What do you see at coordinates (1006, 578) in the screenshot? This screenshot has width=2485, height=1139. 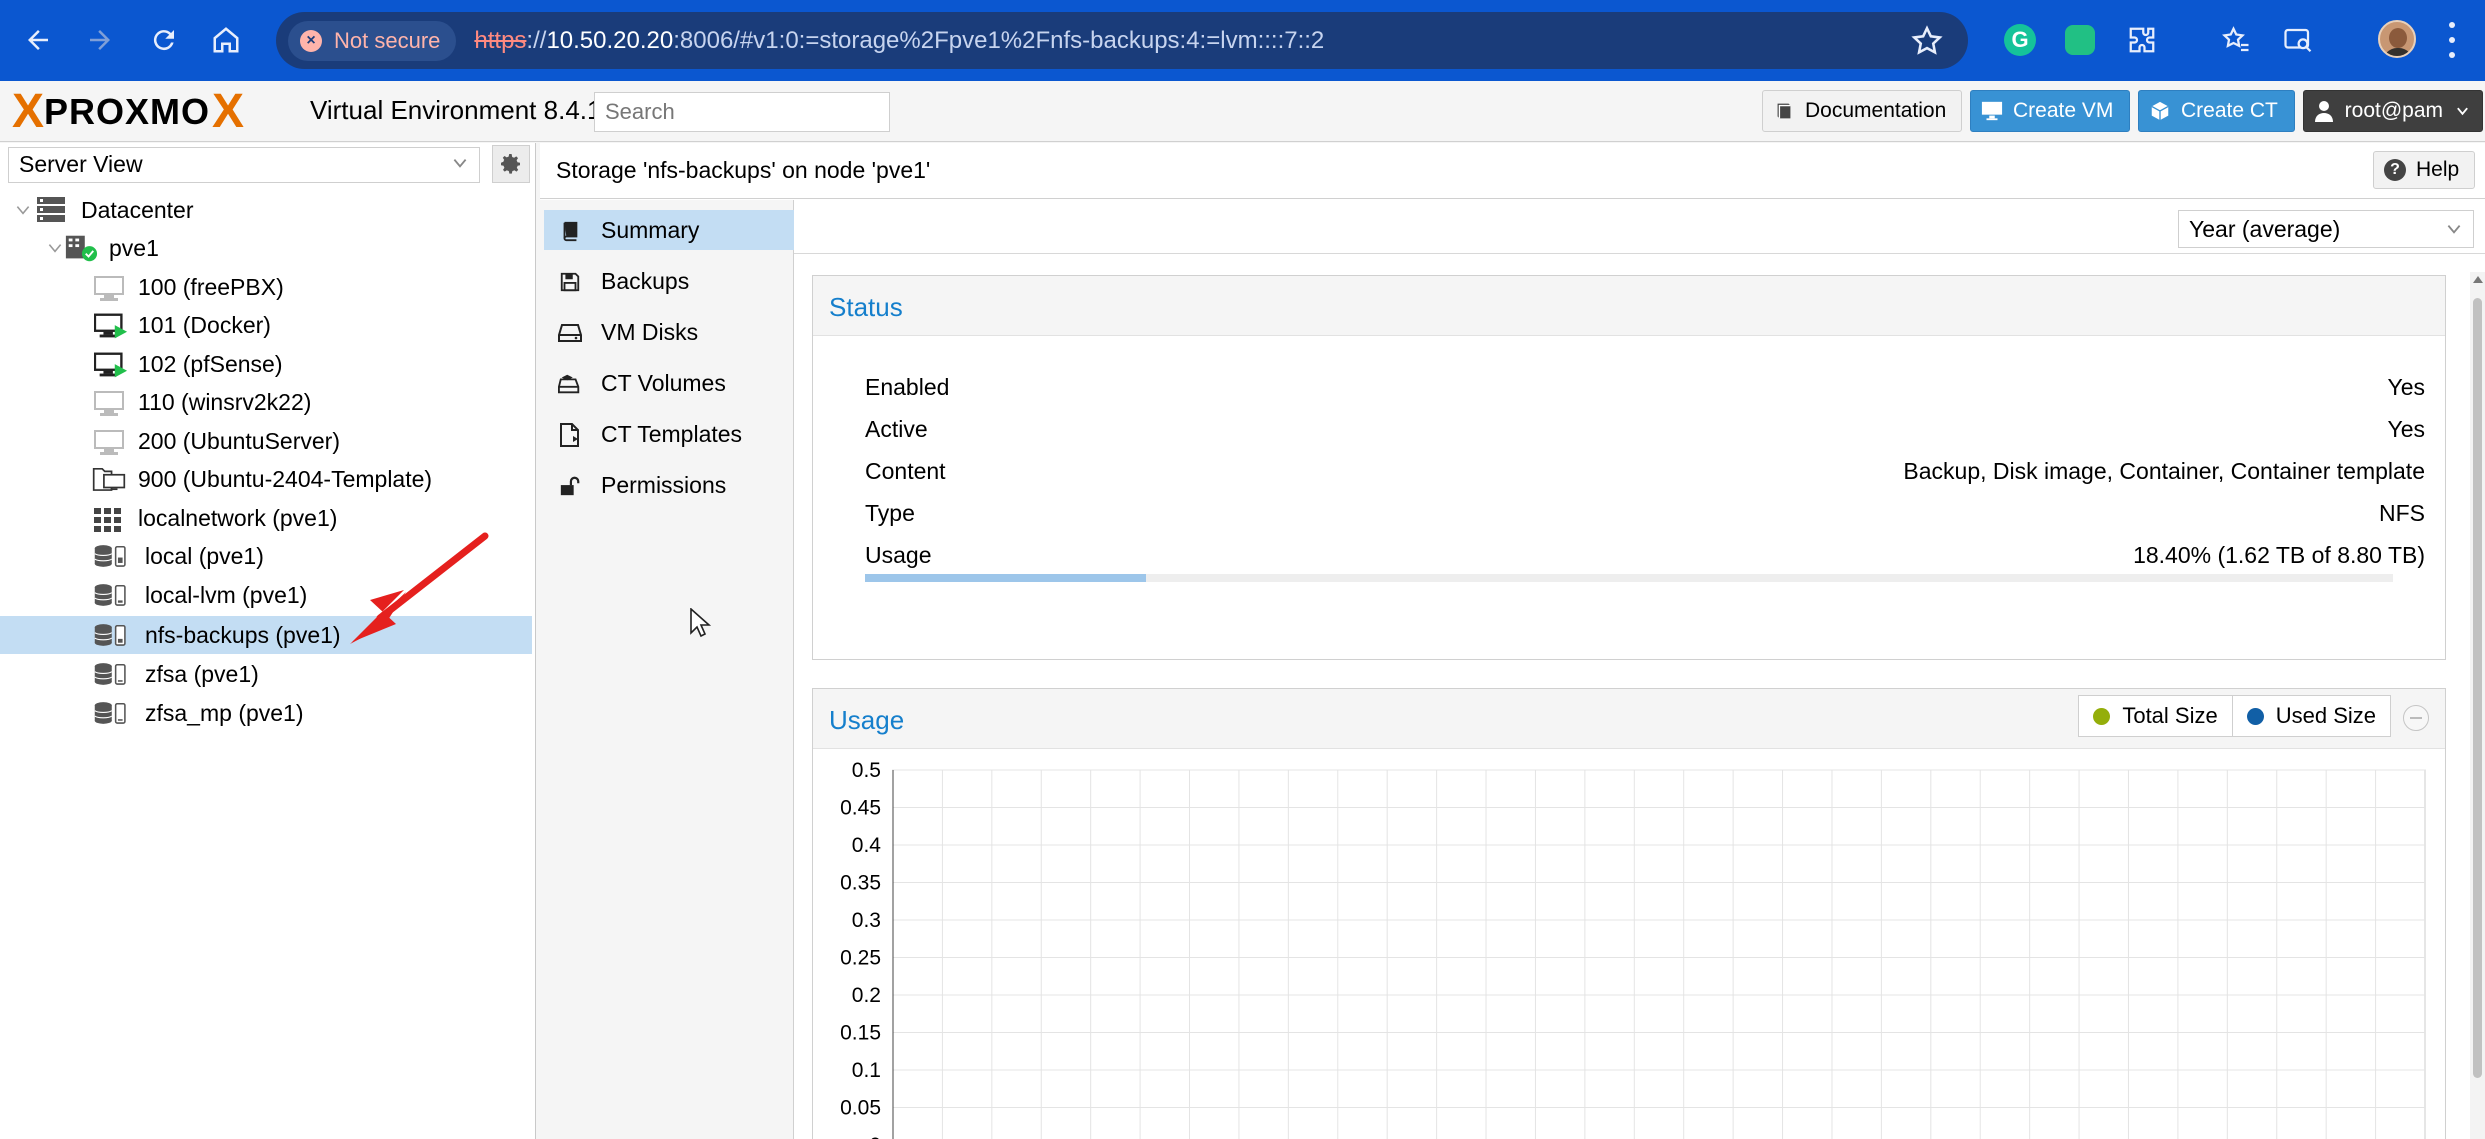 I see `usage-progress-fill` at bounding box center [1006, 578].